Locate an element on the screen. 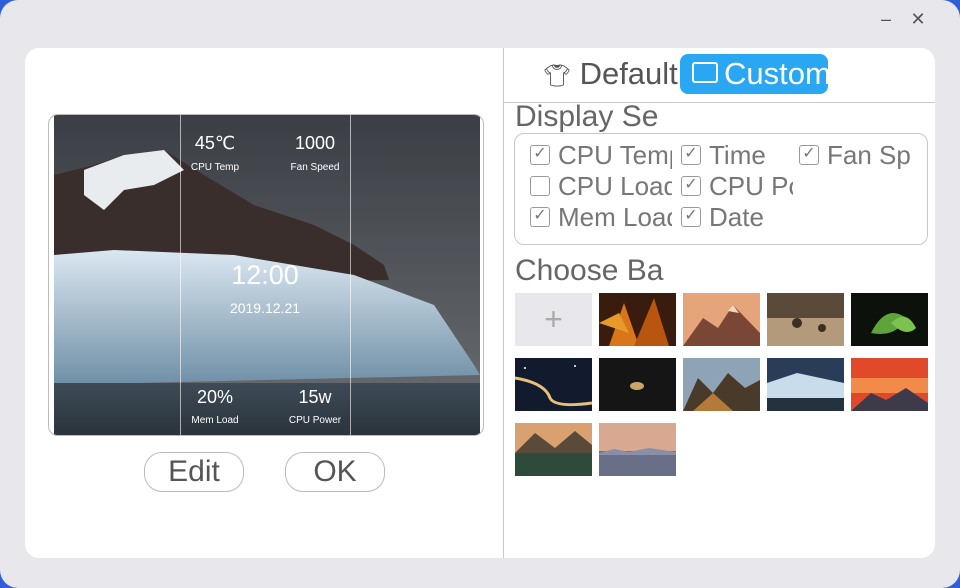 The height and width of the screenshot is (588, 960). display-settings-title: Display Se is located at coordinates (587, 116).